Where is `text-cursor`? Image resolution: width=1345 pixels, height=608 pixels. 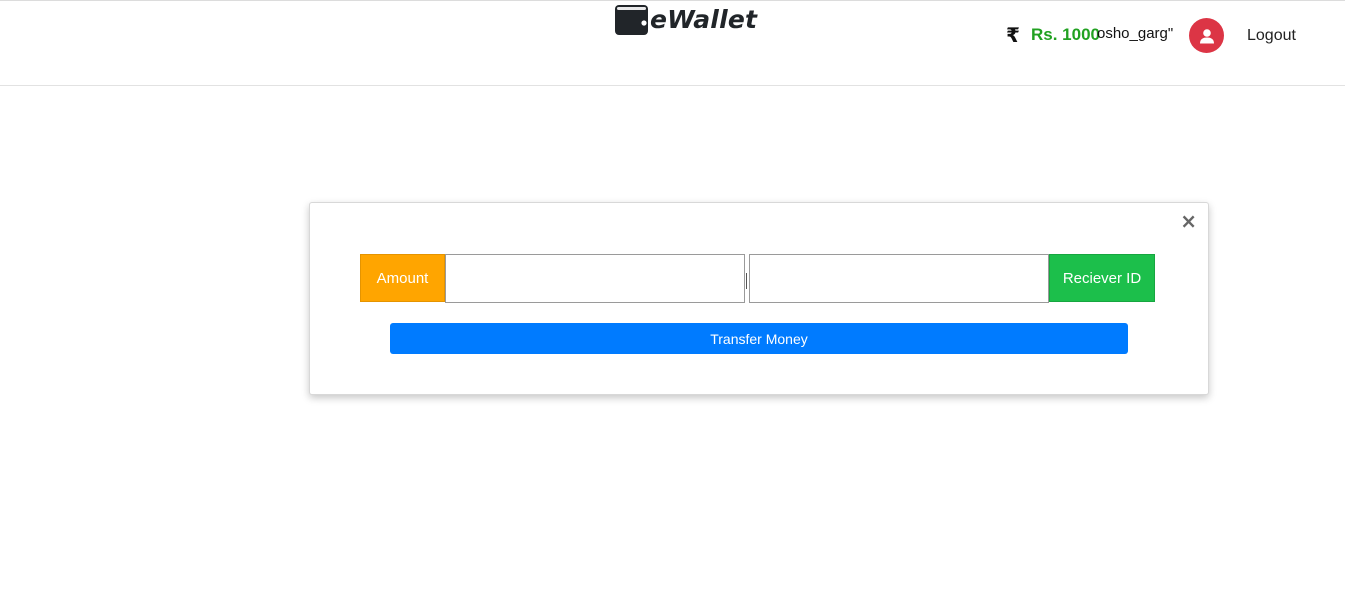 text-cursor is located at coordinates (746, 281).